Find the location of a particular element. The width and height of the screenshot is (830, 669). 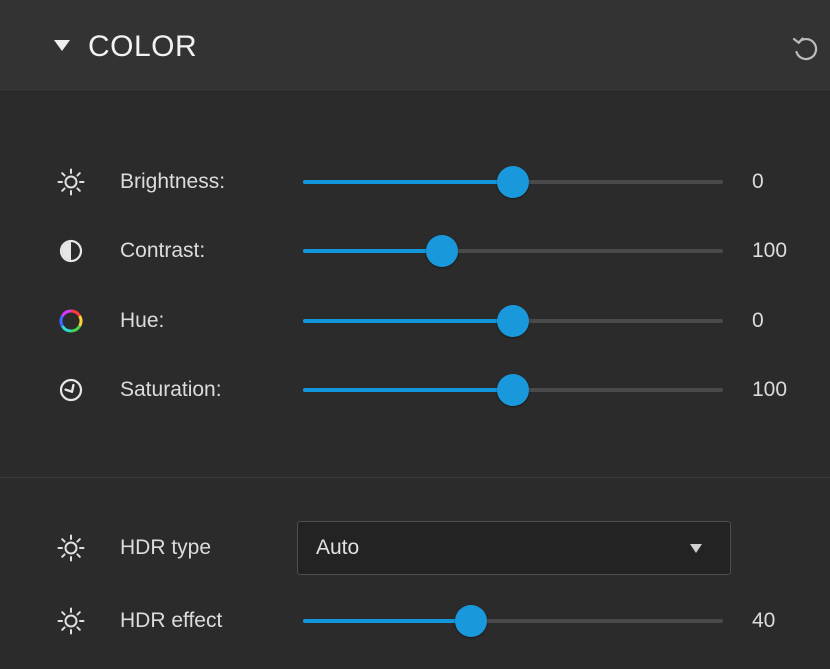

chevron-down-icon is located at coordinates (696, 548).